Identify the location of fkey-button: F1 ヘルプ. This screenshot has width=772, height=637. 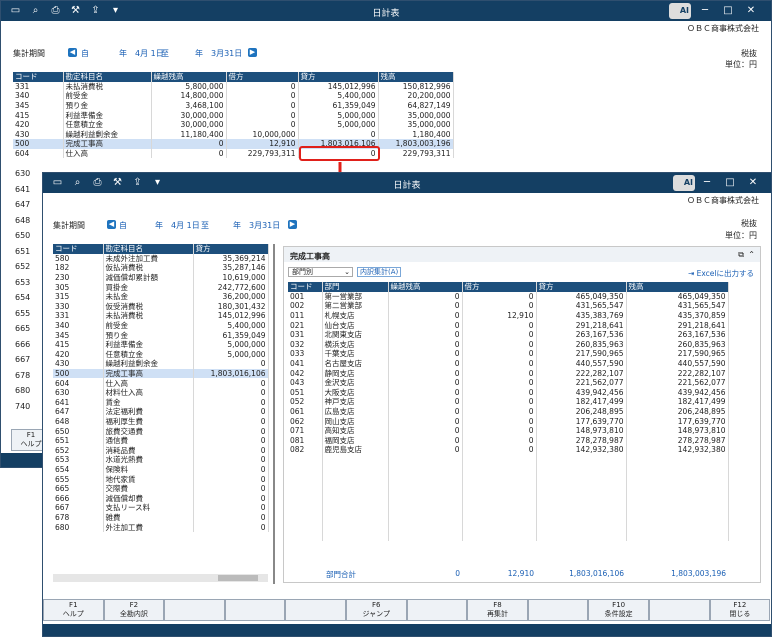
(73, 610).